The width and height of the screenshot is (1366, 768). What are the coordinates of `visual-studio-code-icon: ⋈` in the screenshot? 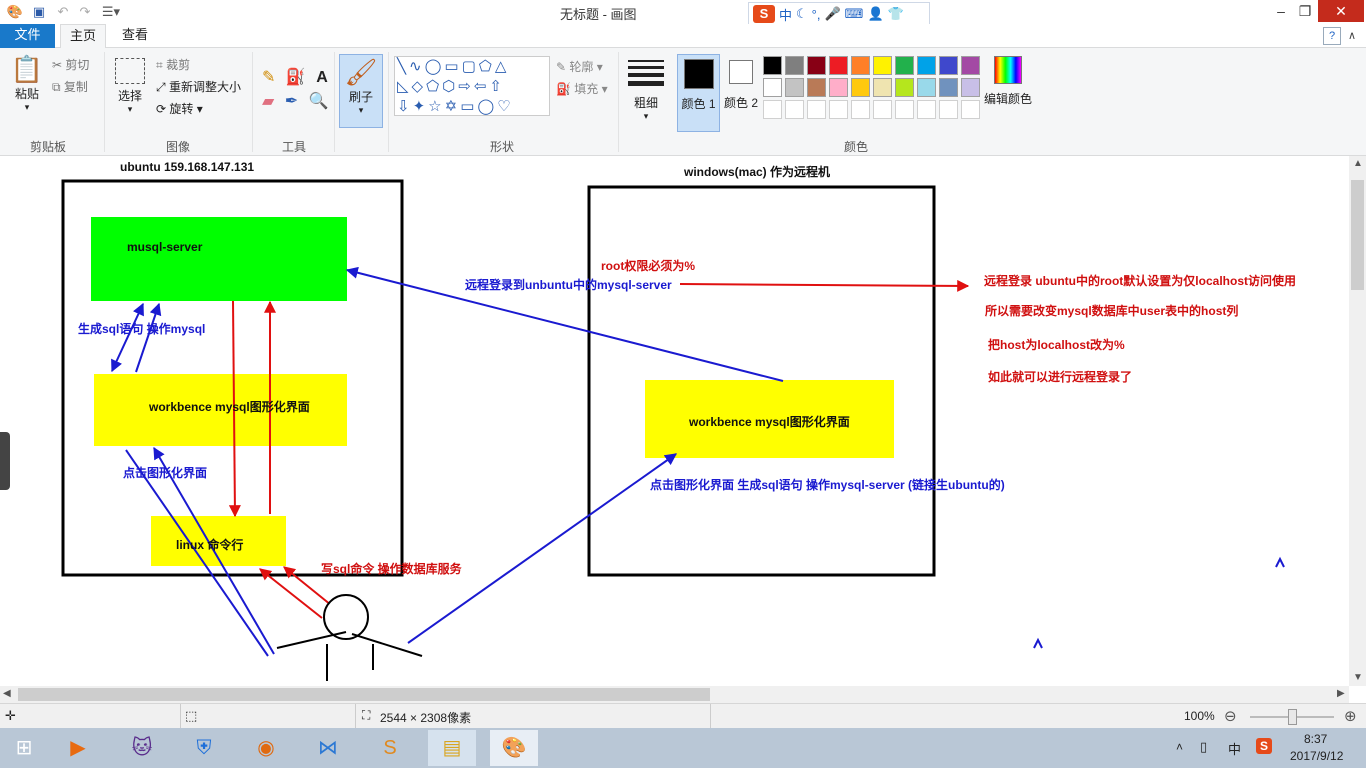 It's located at (328, 748).